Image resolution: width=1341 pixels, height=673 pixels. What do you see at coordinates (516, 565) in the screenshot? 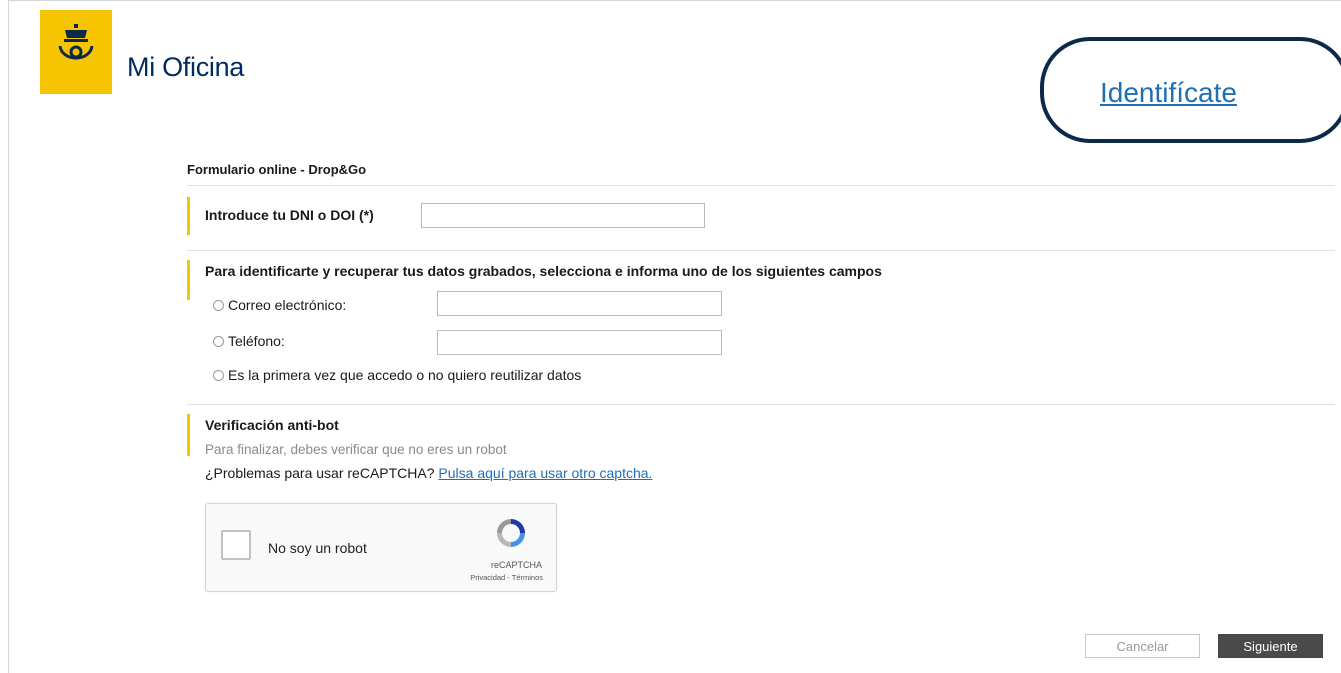
I see `recaptcha-brand: reCAPTCHA` at bounding box center [516, 565].